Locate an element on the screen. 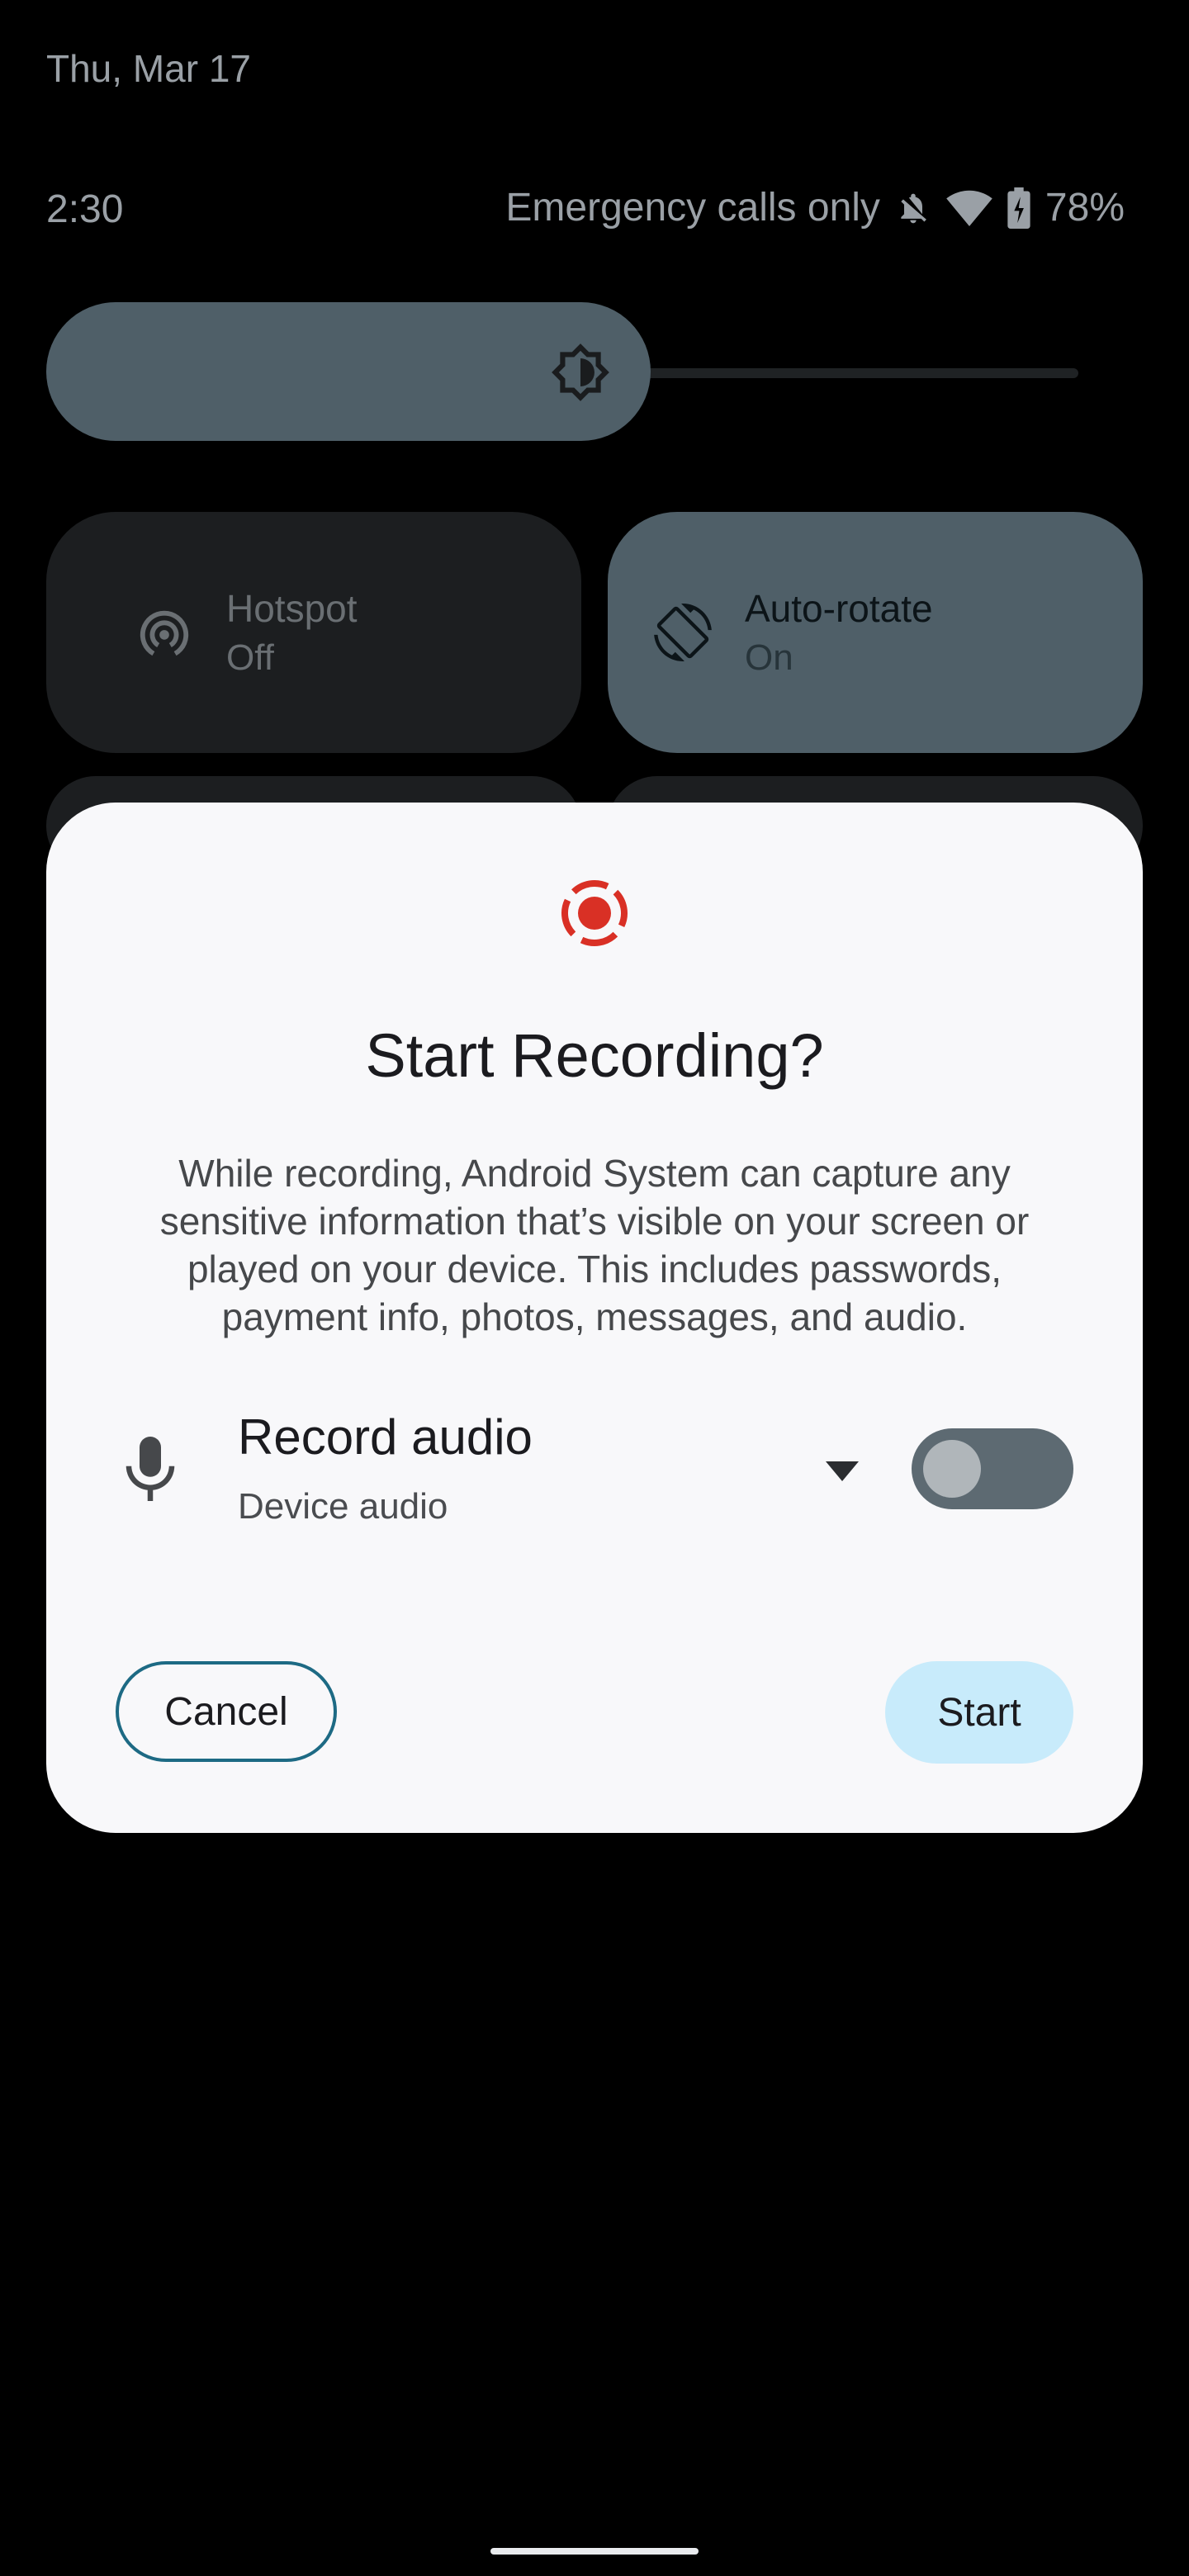 The width and height of the screenshot is (1189, 2576). tile-hotspot-state: Off is located at coordinates (250, 657).